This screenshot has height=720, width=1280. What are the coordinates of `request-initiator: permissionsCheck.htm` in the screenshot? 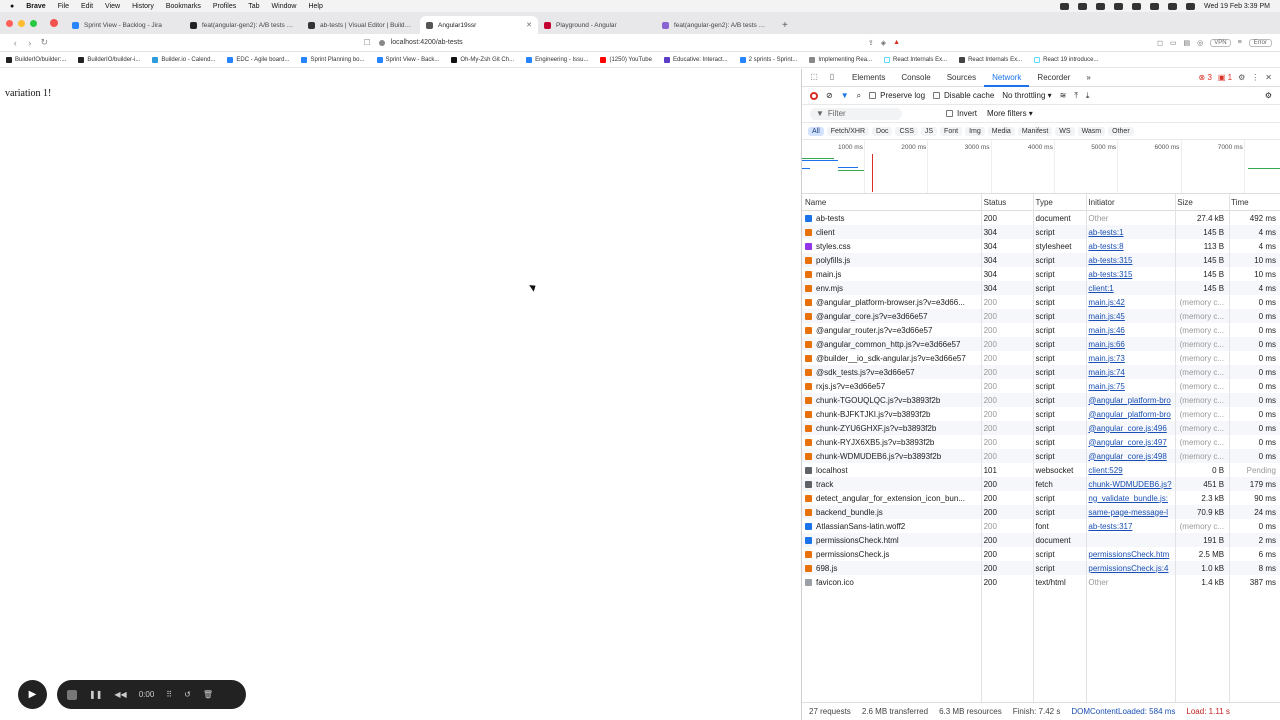 It's located at (1129, 554).